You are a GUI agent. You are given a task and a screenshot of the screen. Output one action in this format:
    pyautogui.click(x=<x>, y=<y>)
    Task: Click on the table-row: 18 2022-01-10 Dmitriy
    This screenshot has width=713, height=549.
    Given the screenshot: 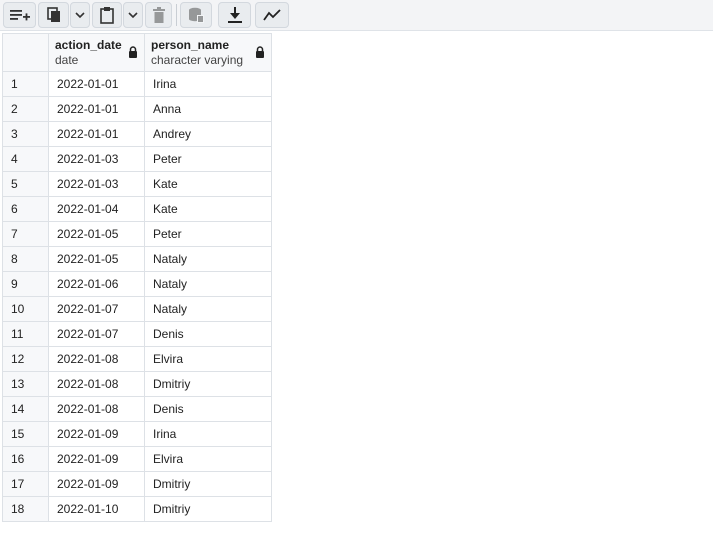 What is the action you would take?
    pyautogui.click(x=137, y=509)
    